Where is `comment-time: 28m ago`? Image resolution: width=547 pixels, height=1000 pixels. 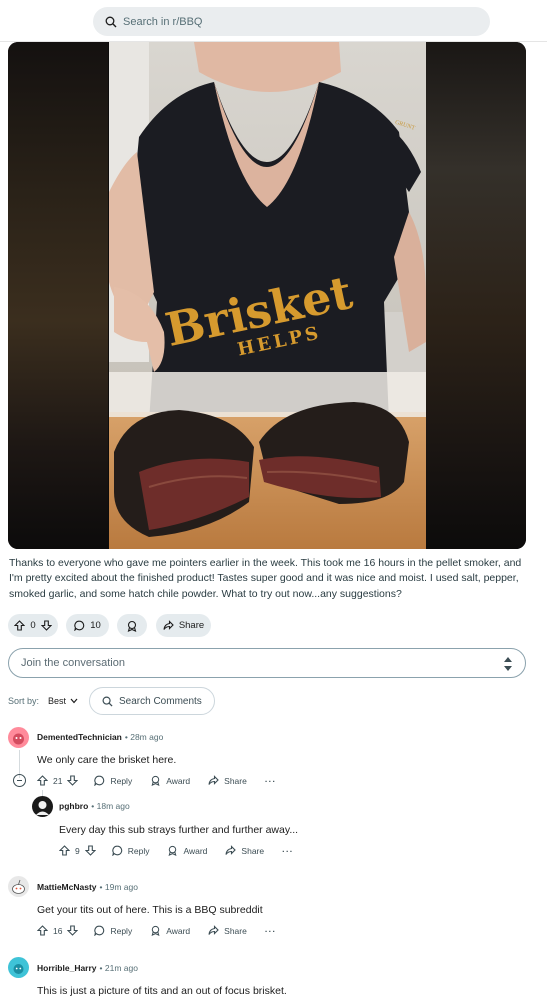
comment-time: 28m ago is located at coordinates (147, 737).